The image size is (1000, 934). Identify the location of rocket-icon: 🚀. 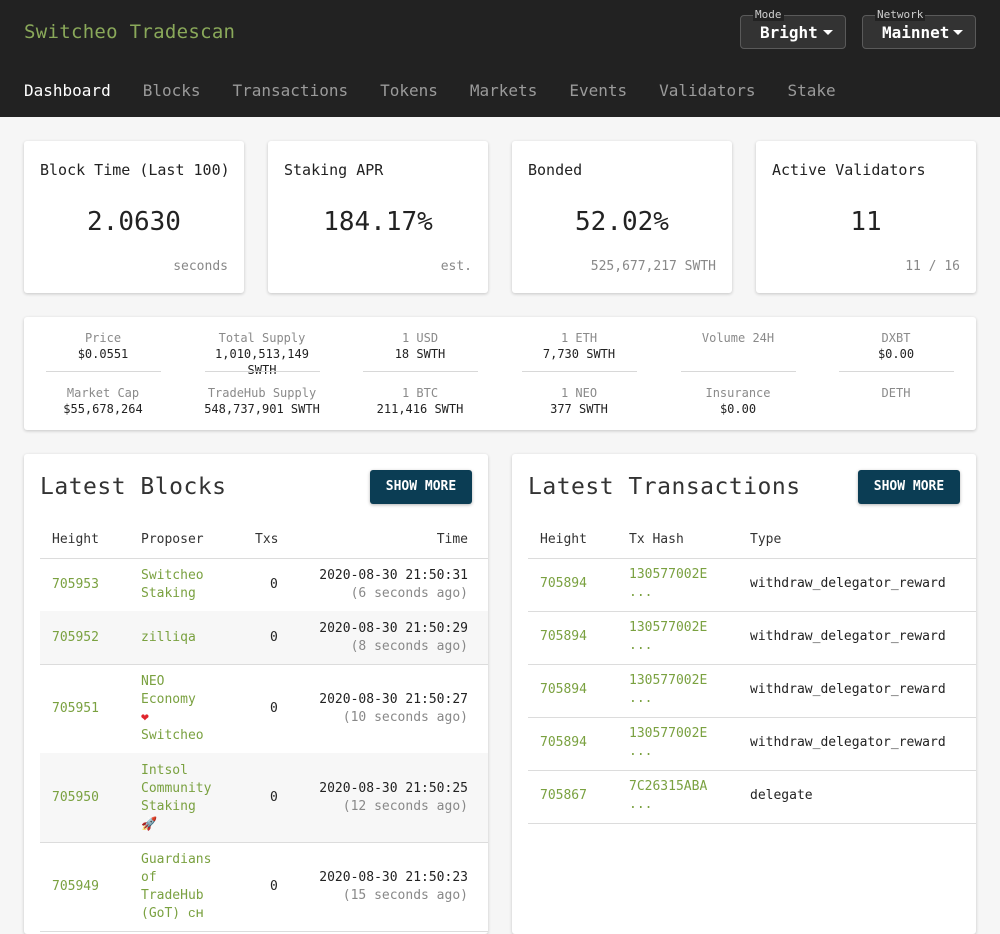
(149, 824).